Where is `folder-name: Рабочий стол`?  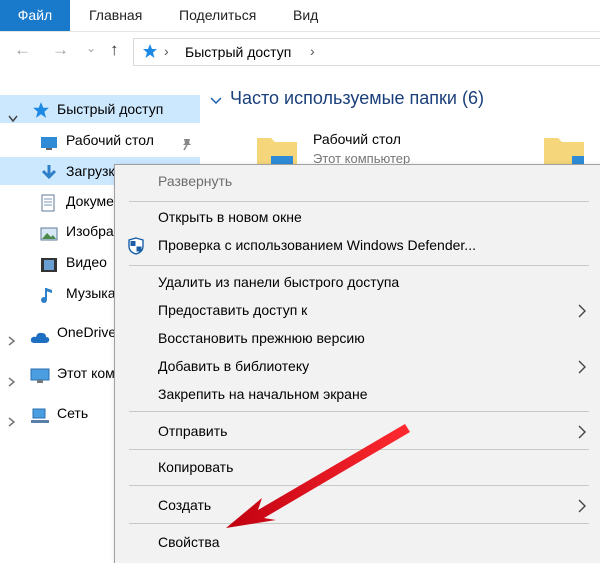
folder-name: Рабочий стол is located at coordinates (357, 139).